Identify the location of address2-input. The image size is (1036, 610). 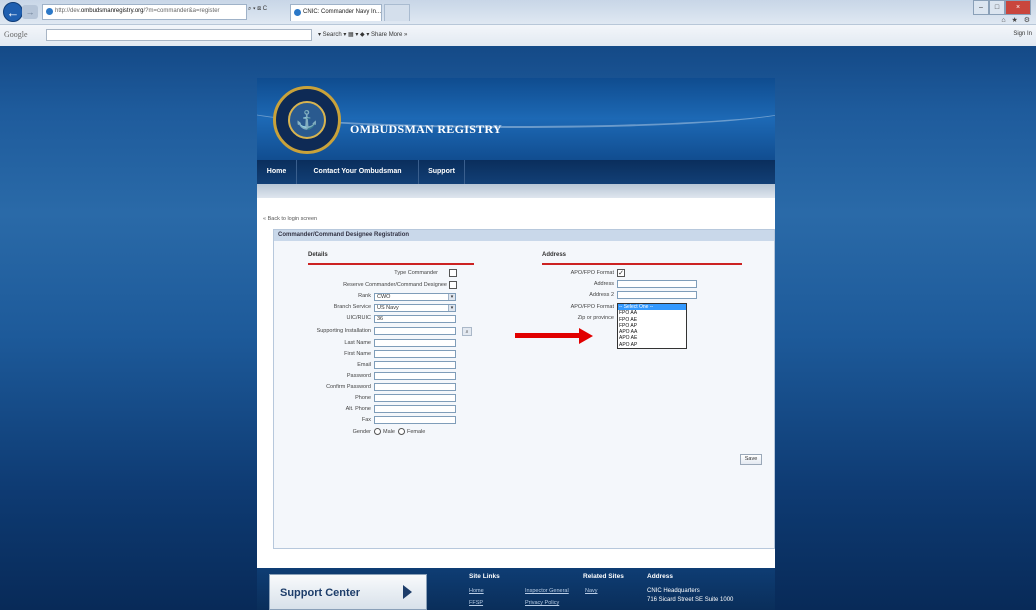
(657, 295).